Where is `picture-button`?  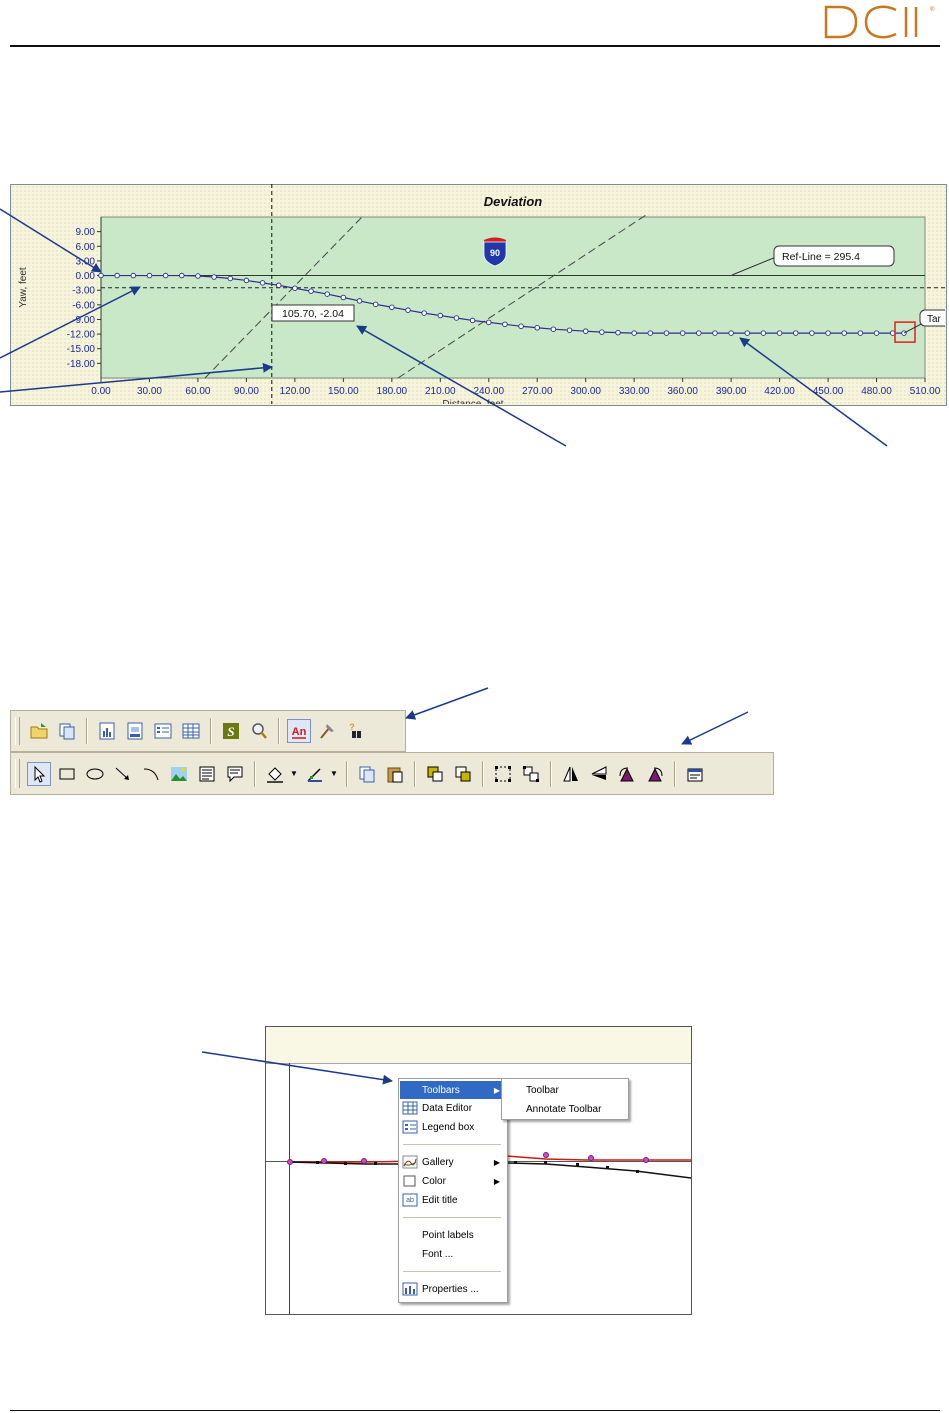 picture-button is located at coordinates (179, 774).